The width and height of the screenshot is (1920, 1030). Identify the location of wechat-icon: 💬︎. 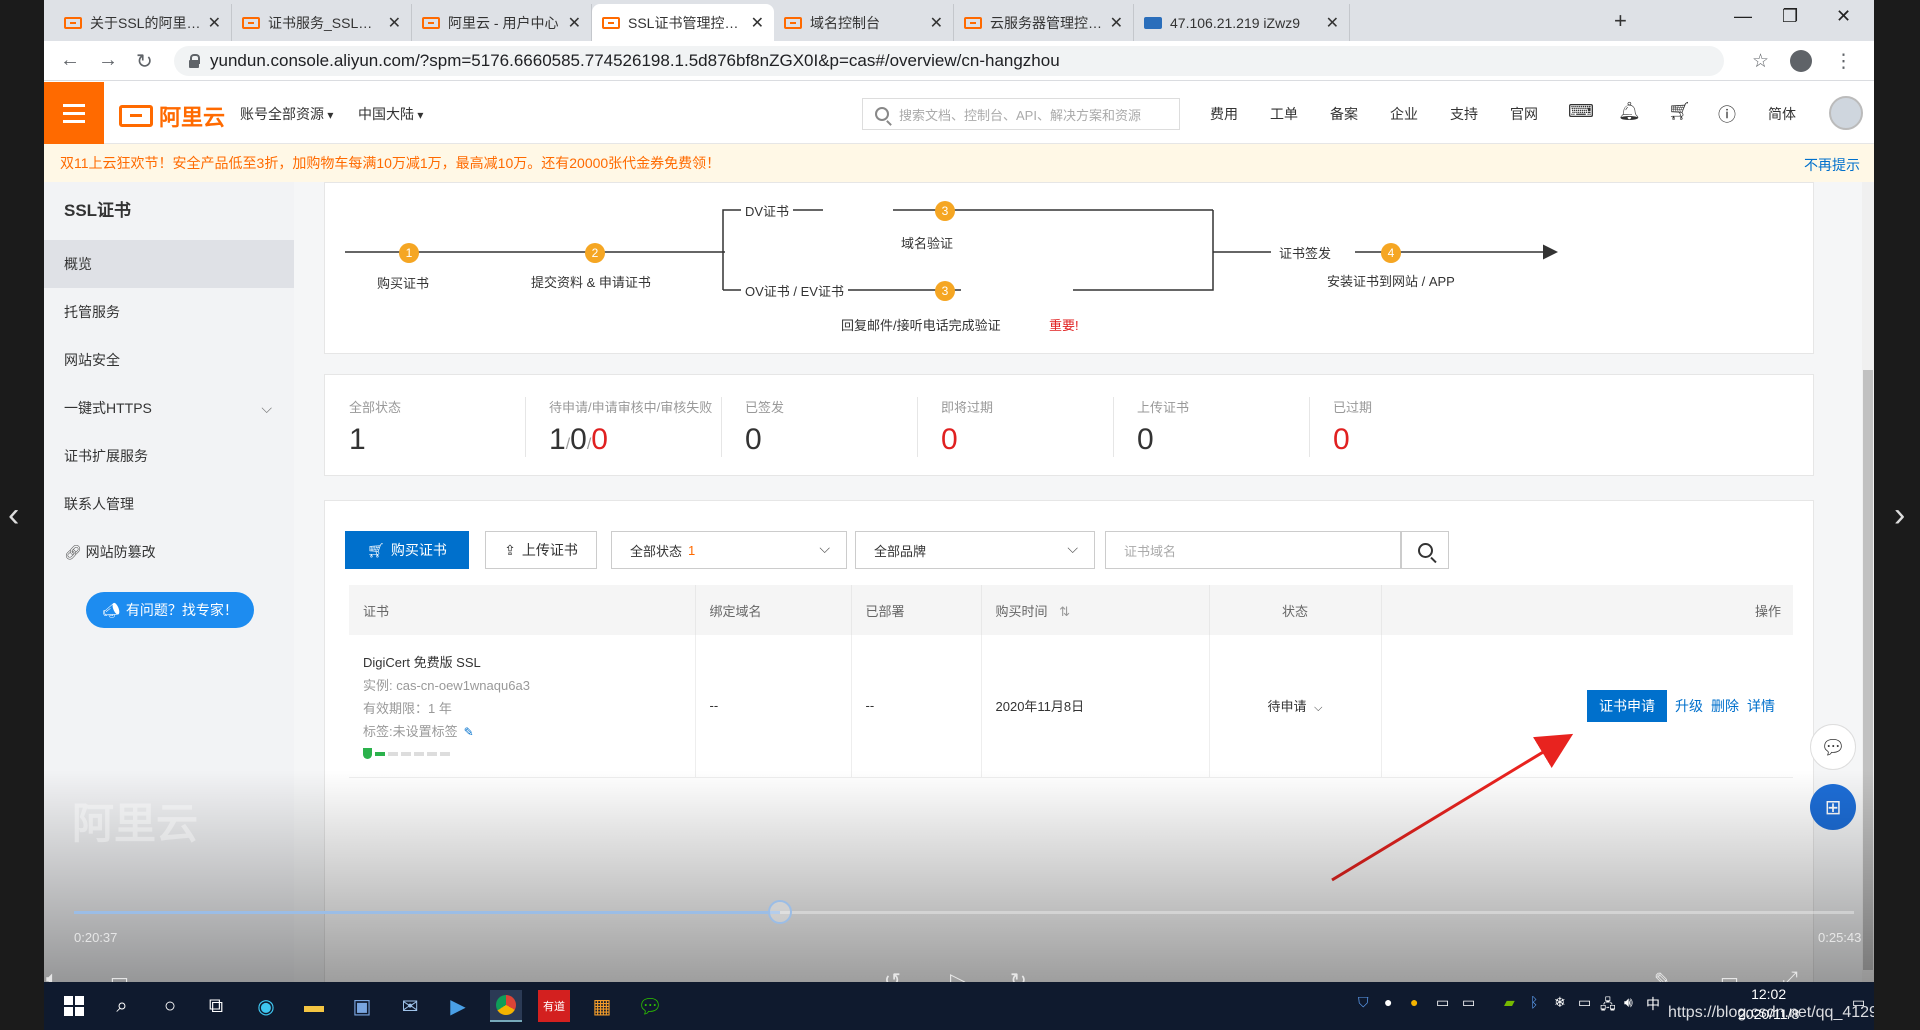
(650, 1006).